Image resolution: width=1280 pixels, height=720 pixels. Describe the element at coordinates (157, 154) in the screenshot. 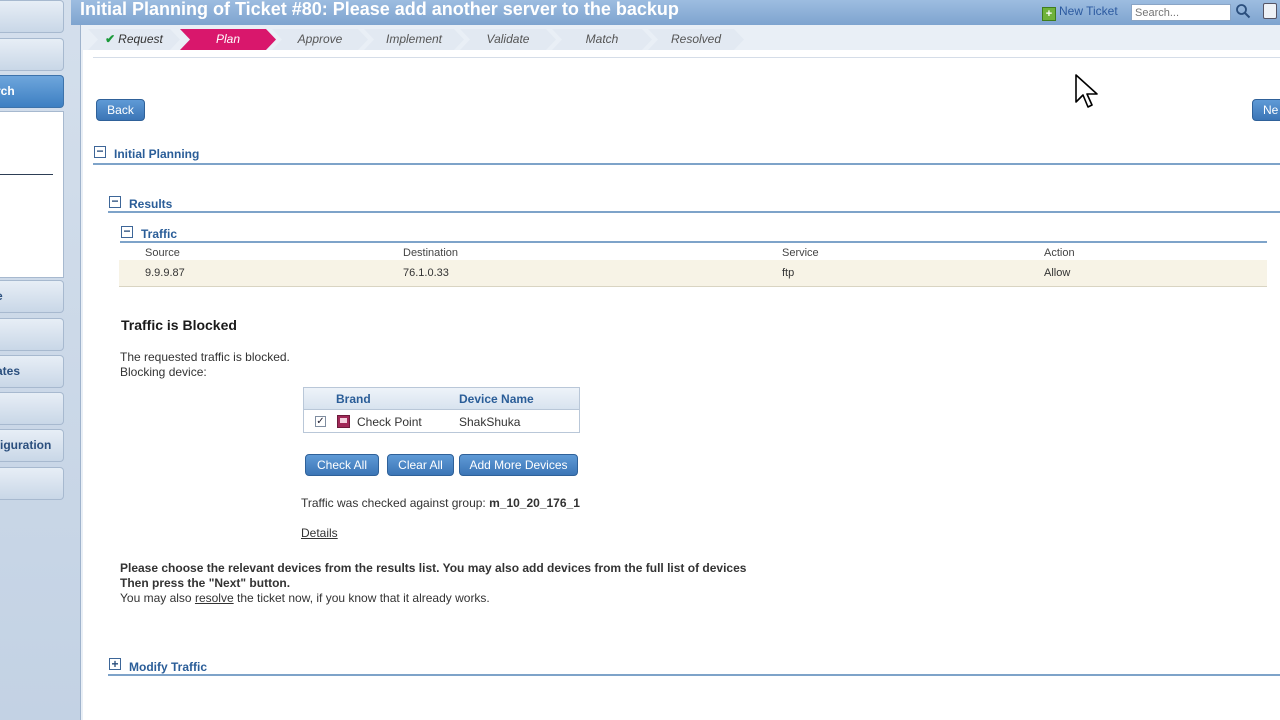

I see `section-initial-planning: Initial Planning` at that location.